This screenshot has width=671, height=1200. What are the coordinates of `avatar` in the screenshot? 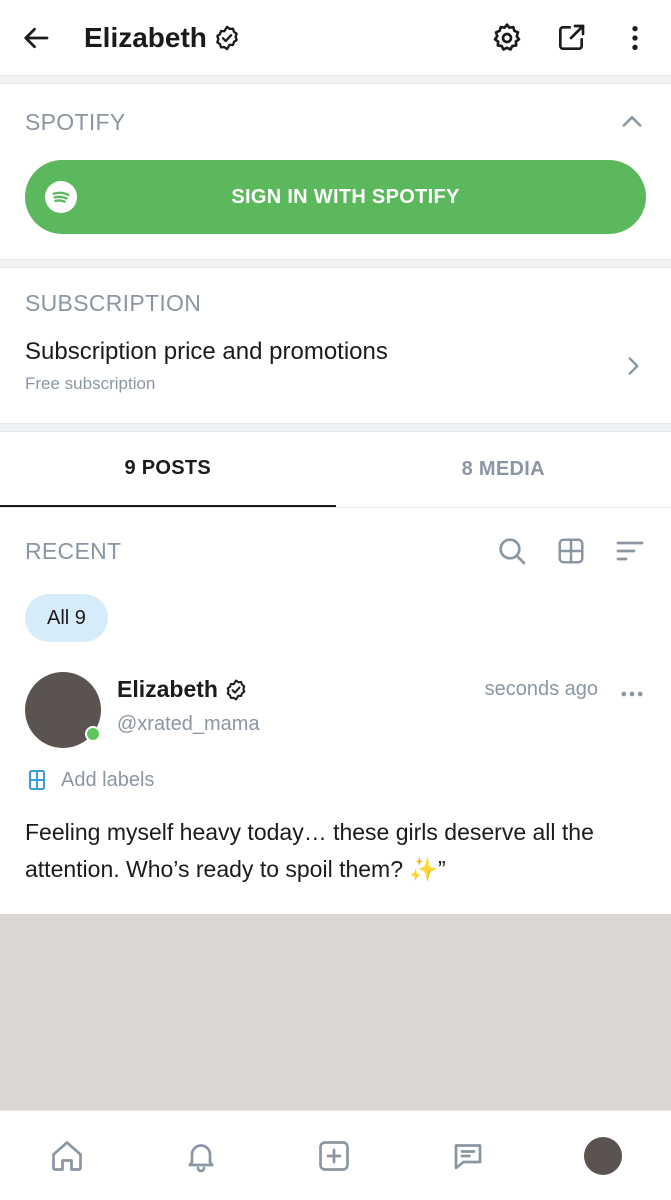 It's located at (63, 710).